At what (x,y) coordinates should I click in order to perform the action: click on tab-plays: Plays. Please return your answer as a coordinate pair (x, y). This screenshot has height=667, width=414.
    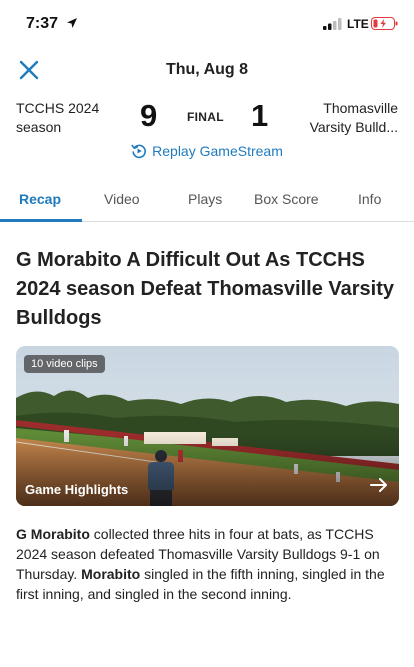
    Looking at the image, I should click on (205, 199).